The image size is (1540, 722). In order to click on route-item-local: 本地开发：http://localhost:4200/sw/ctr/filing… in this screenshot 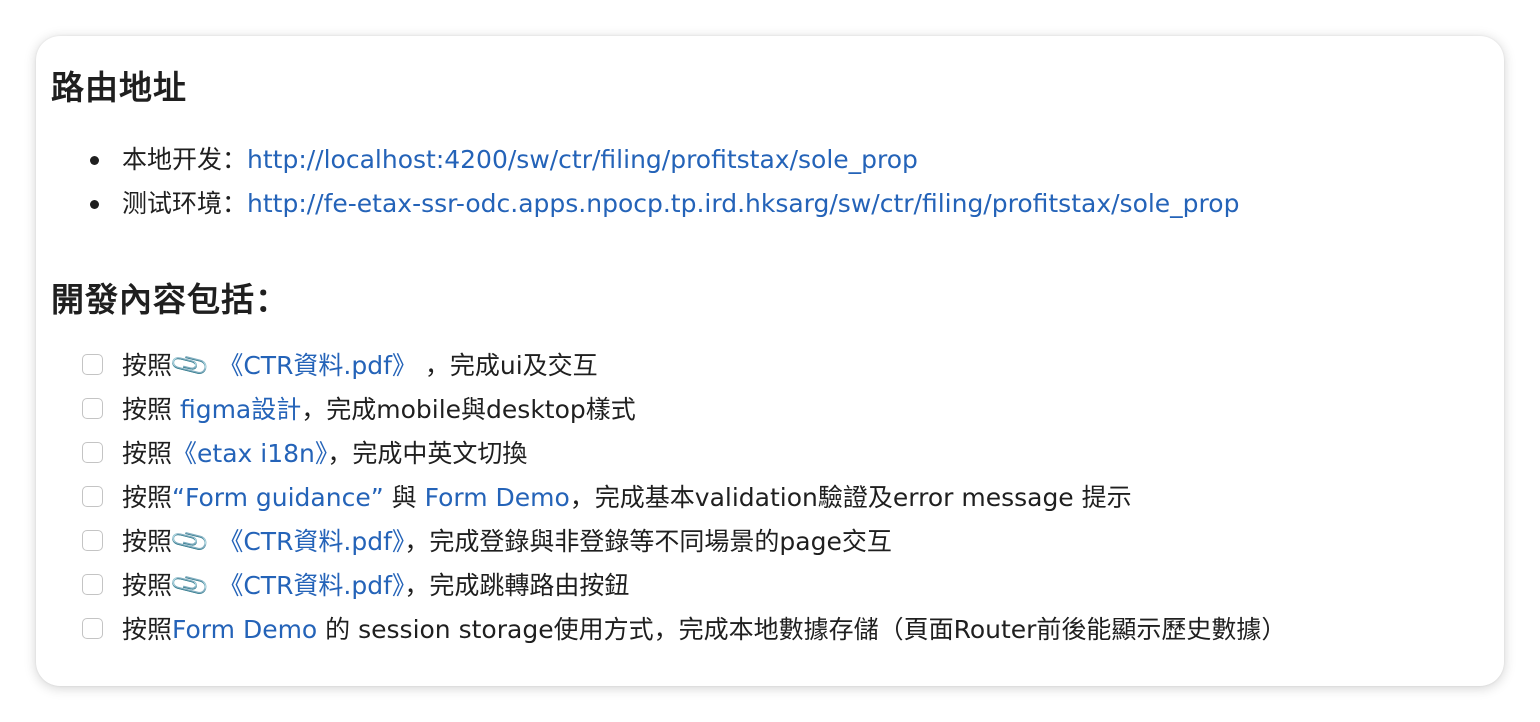, I will do `click(663, 160)`.